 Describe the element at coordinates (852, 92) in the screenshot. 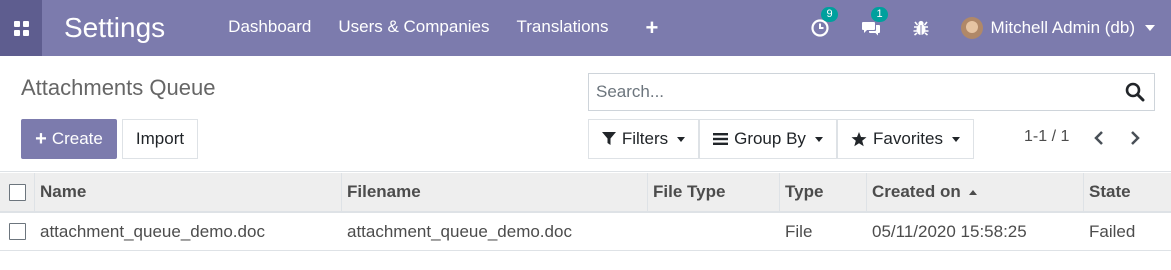

I see `search-input` at that location.